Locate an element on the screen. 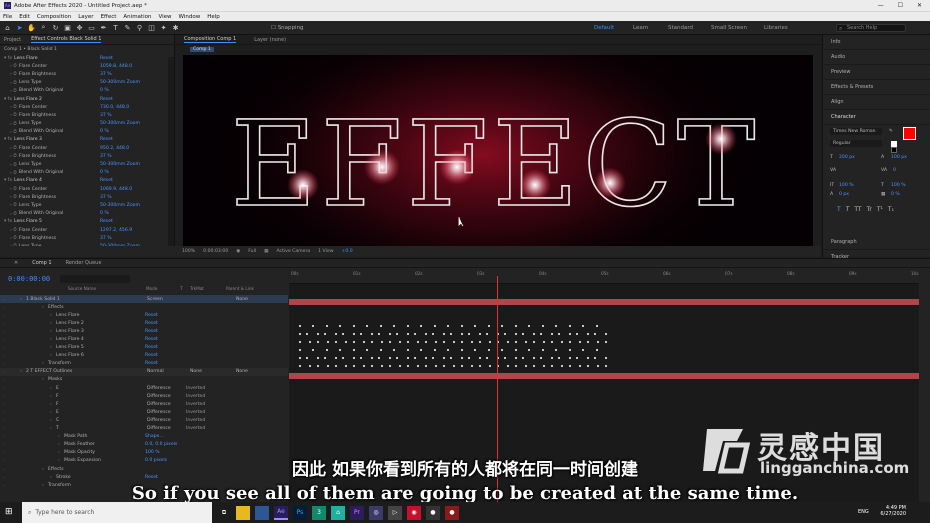  eyedropper-icon: ✎ is located at coordinates (893, 133).